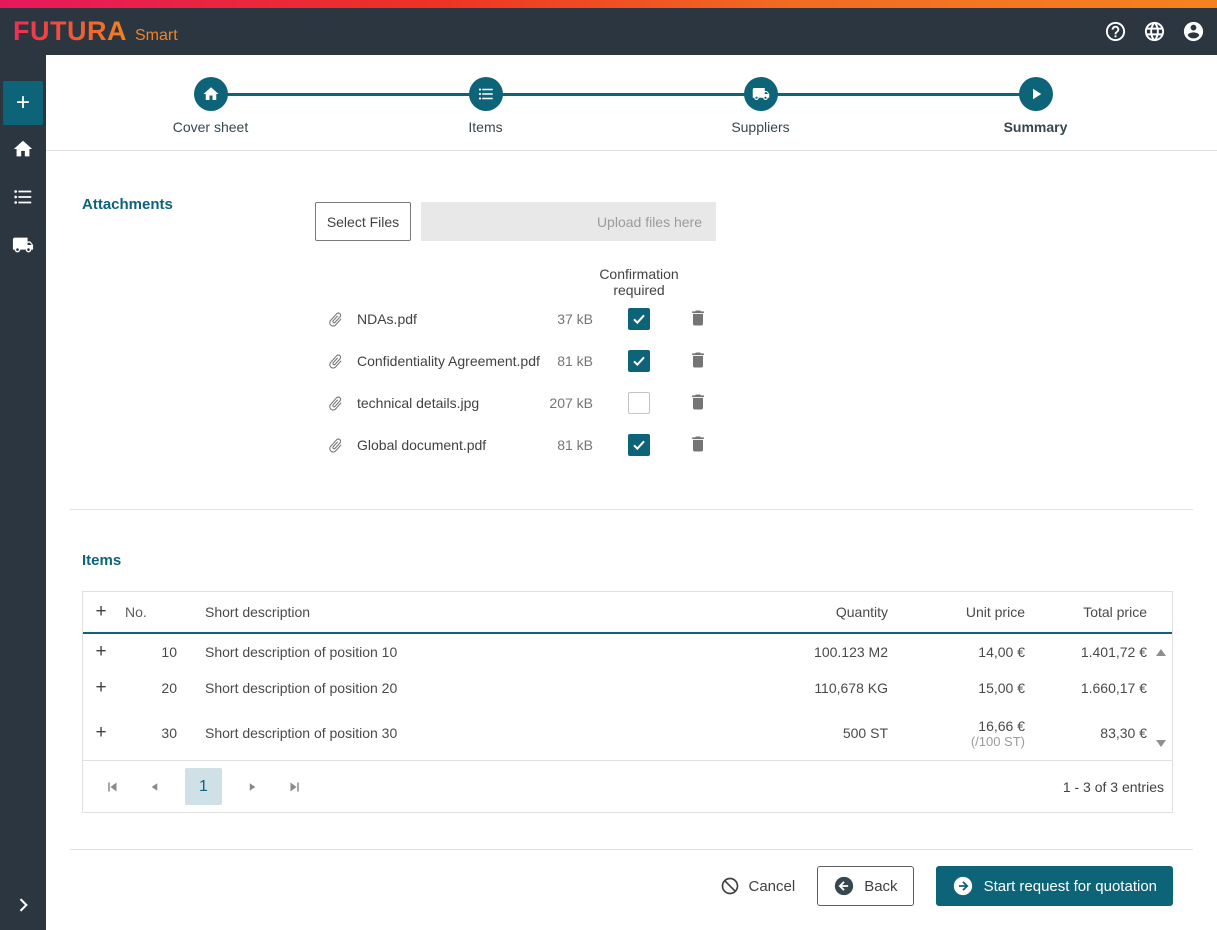  I want to click on expand-all-button: +, so click(100, 612).